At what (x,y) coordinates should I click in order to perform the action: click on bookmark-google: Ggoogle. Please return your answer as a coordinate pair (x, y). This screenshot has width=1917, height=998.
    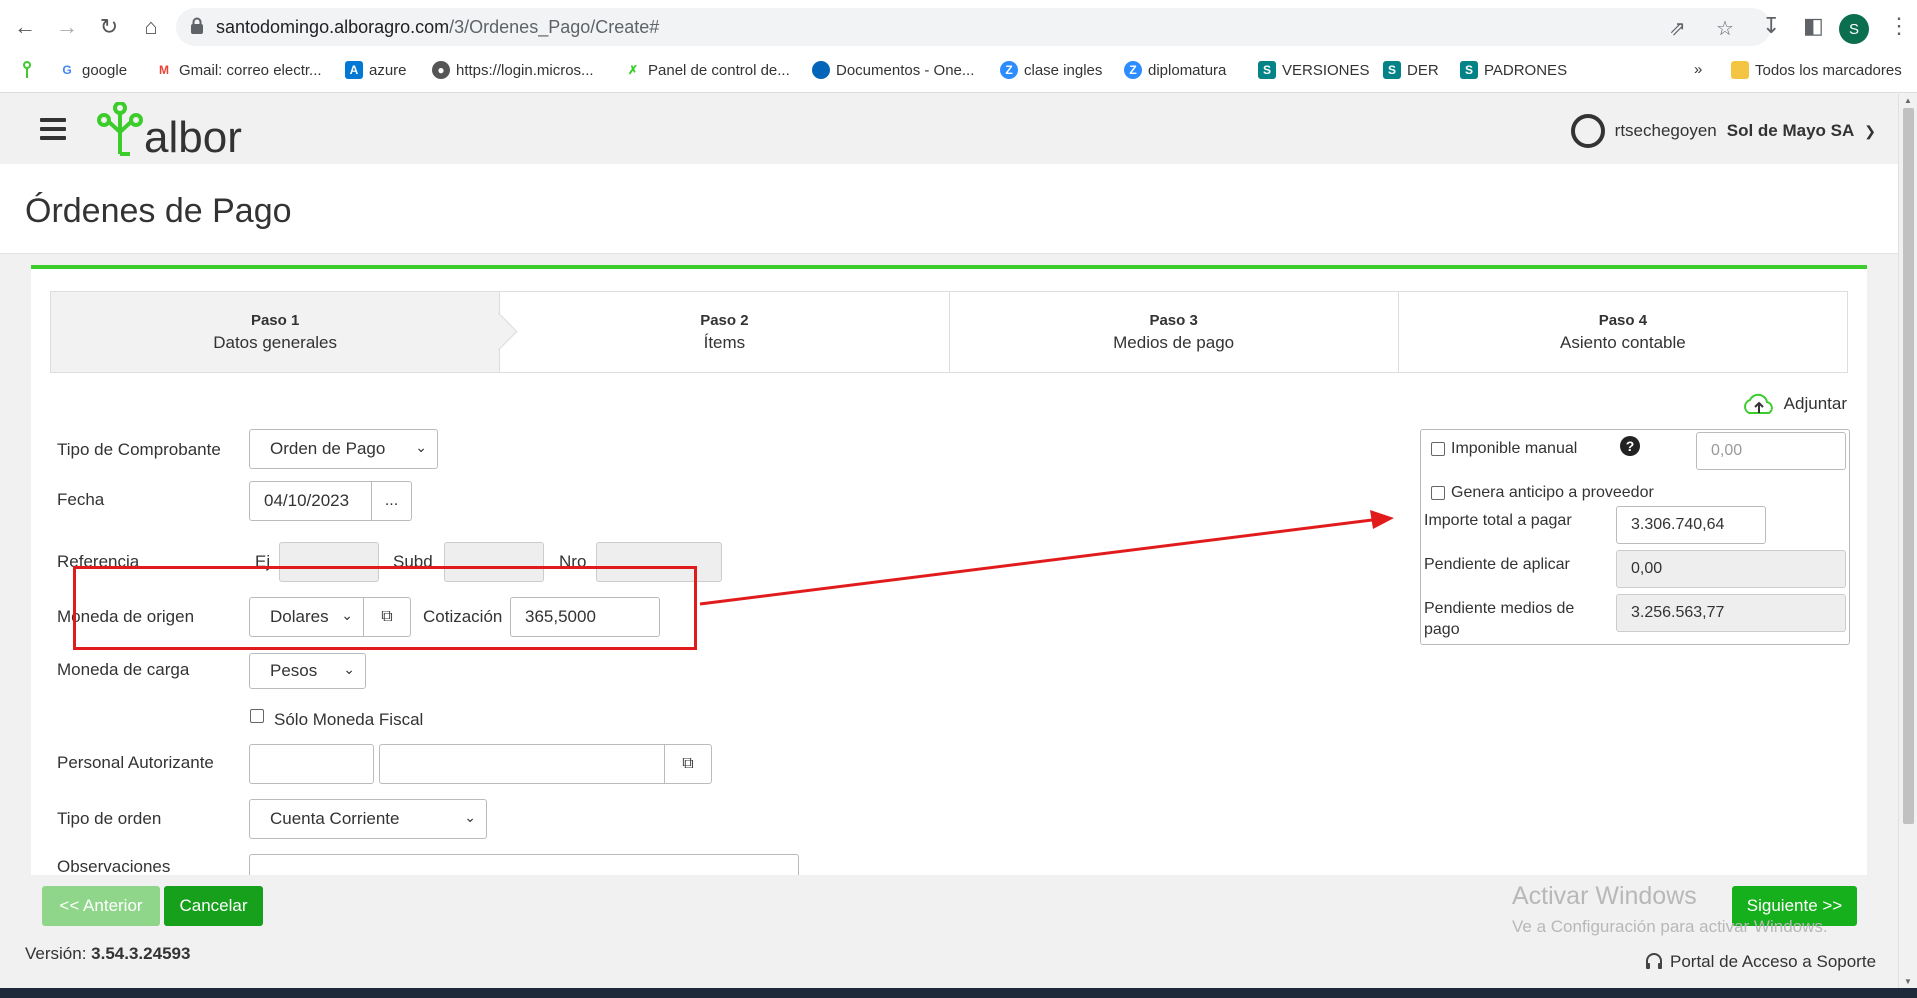
    Looking at the image, I should click on (92, 70).